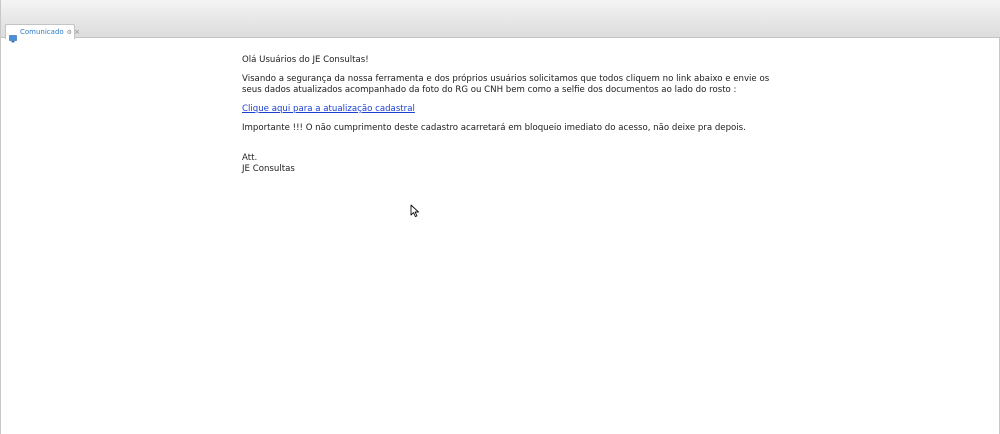 This screenshot has height=434, width=1000. I want to click on tab-label: Comunicado, so click(42, 32).